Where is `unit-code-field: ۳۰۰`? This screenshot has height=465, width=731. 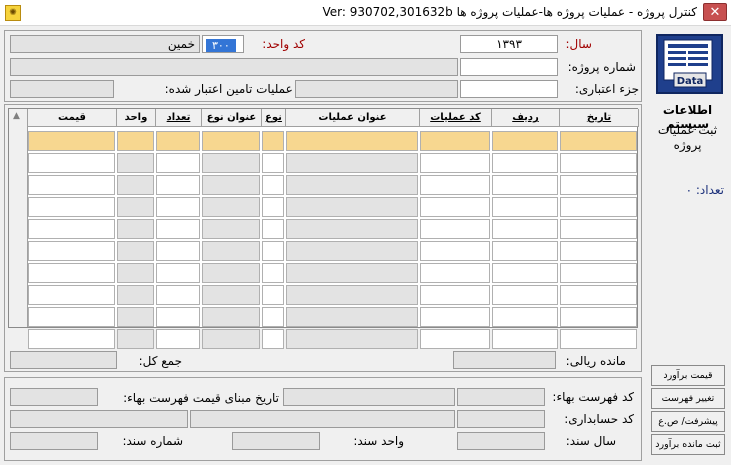 unit-code-field: ۳۰۰ is located at coordinates (223, 44).